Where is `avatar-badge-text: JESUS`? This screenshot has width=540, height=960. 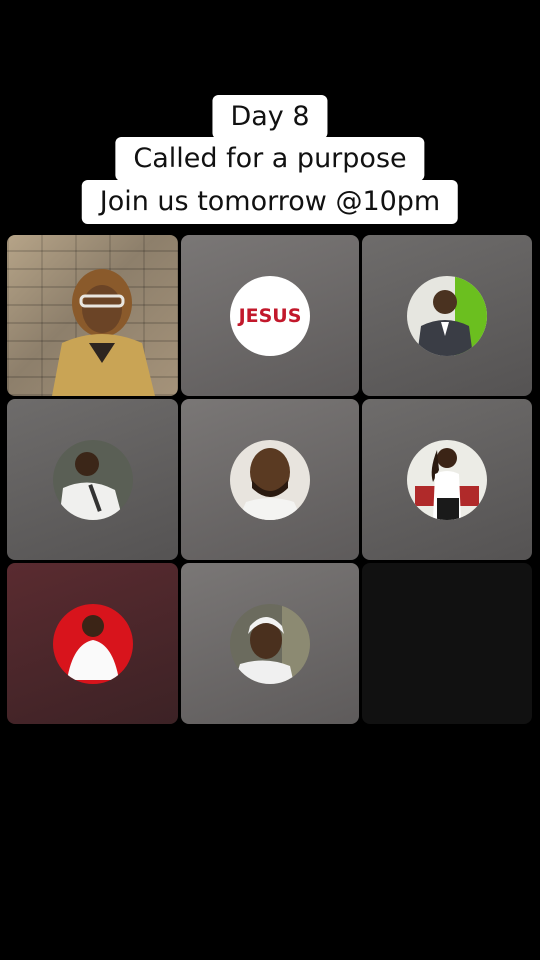
avatar-badge-text: JESUS is located at coordinates (270, 315).